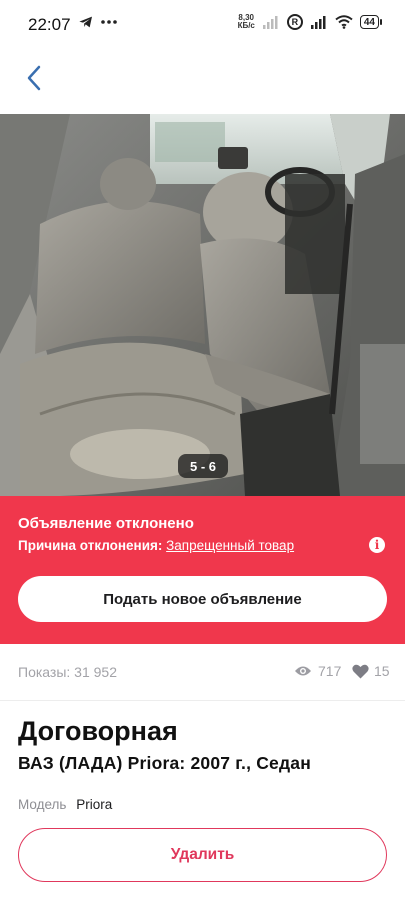  I want to click on eye-icon, so click(303, 671).